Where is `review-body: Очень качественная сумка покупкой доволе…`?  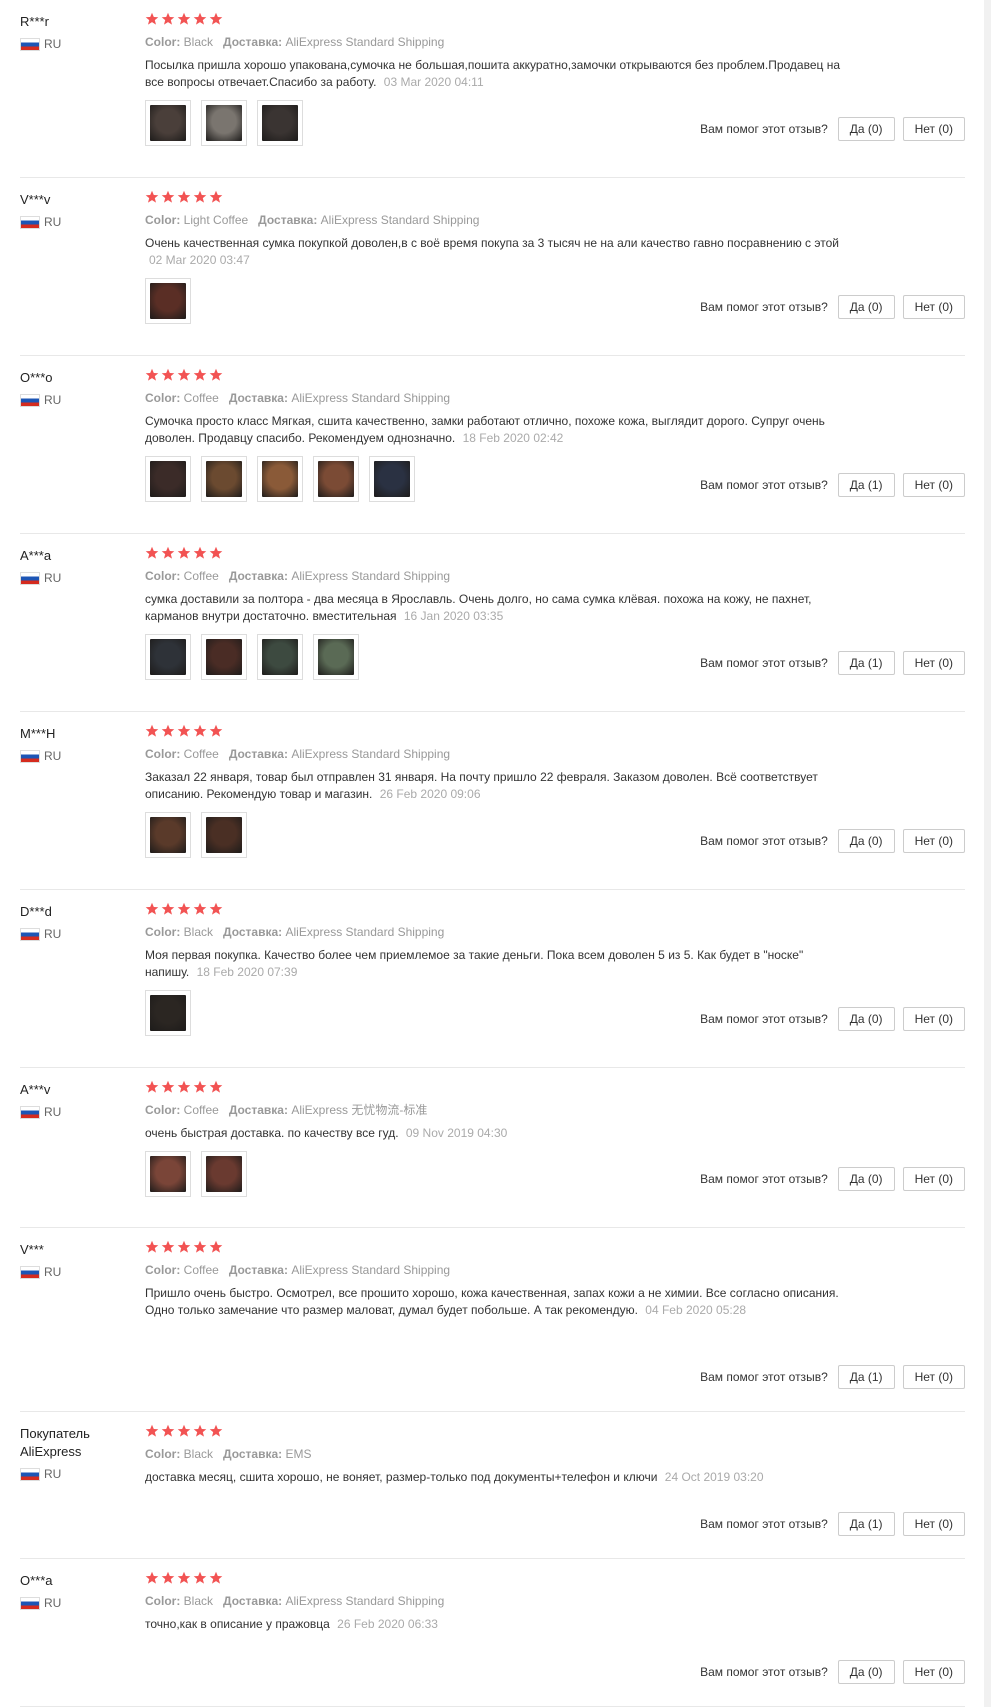
review-body: Очень качественная сумка покупкой доволе… is located at coordinates (492, 243).